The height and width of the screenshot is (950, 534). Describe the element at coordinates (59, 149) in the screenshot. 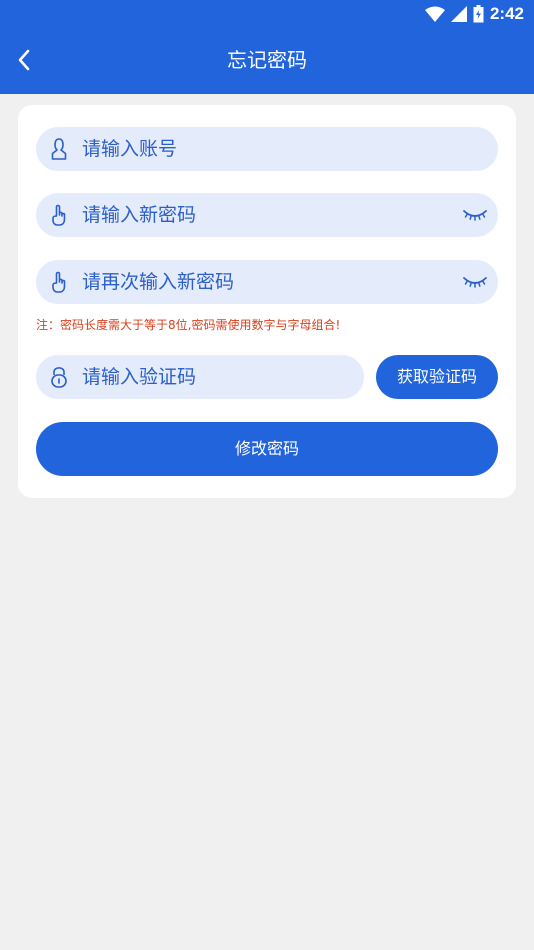

I see `user-icon` at that location.